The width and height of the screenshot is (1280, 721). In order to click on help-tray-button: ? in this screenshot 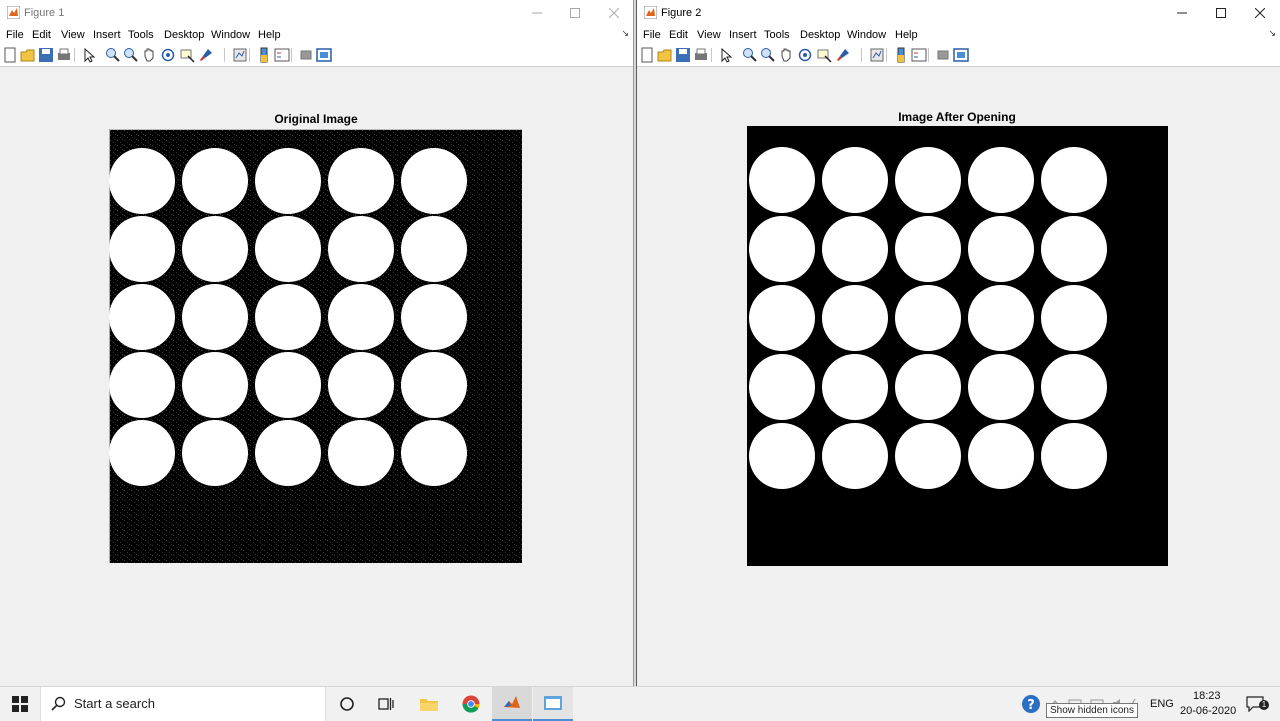, I will do `click(1031, 704)`.